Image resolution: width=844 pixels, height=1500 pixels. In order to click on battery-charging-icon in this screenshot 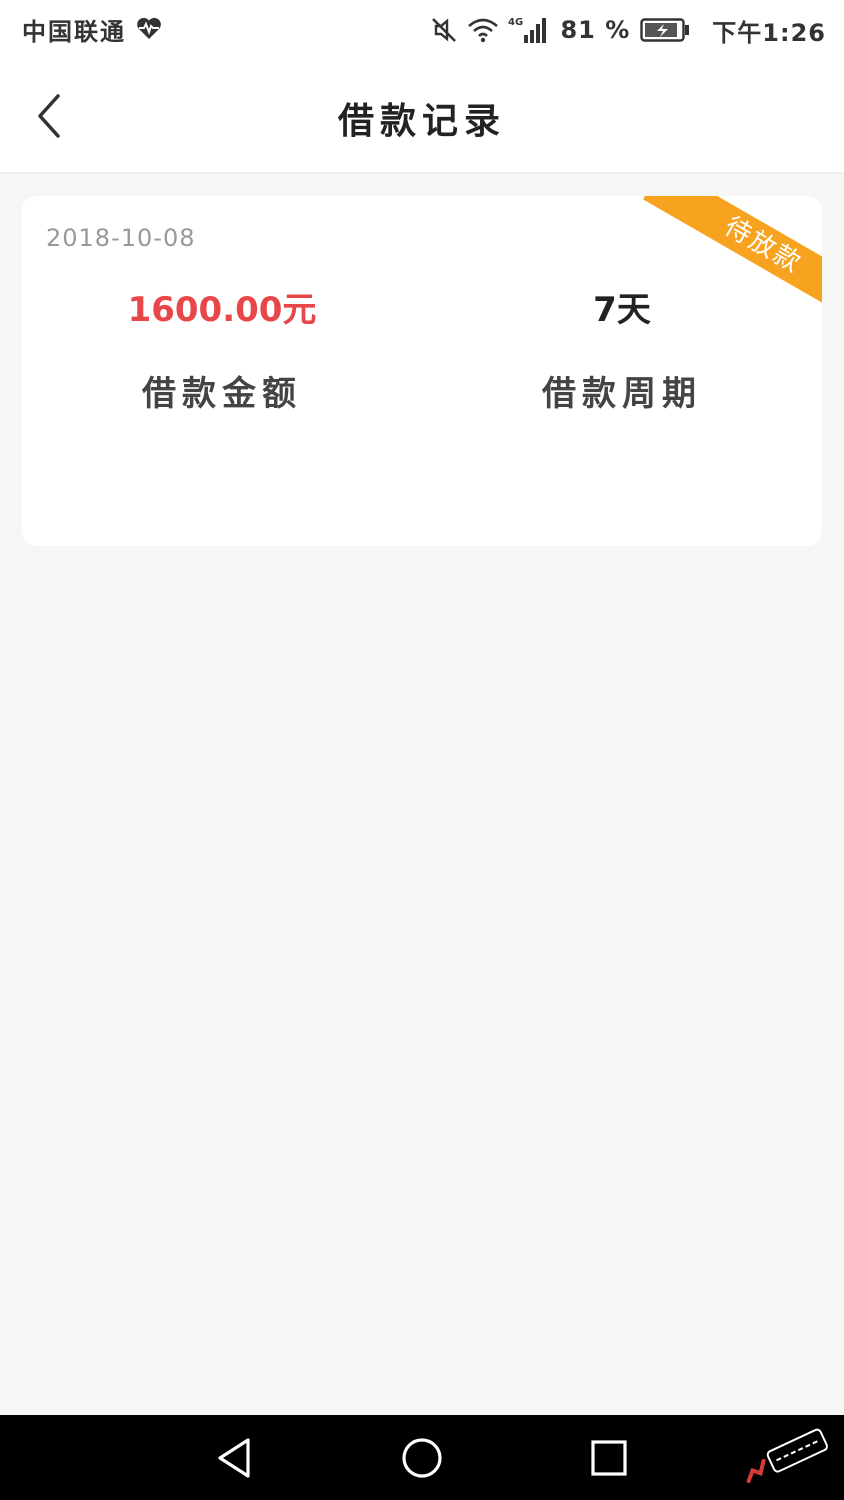, I will do `click(665, 30)`.